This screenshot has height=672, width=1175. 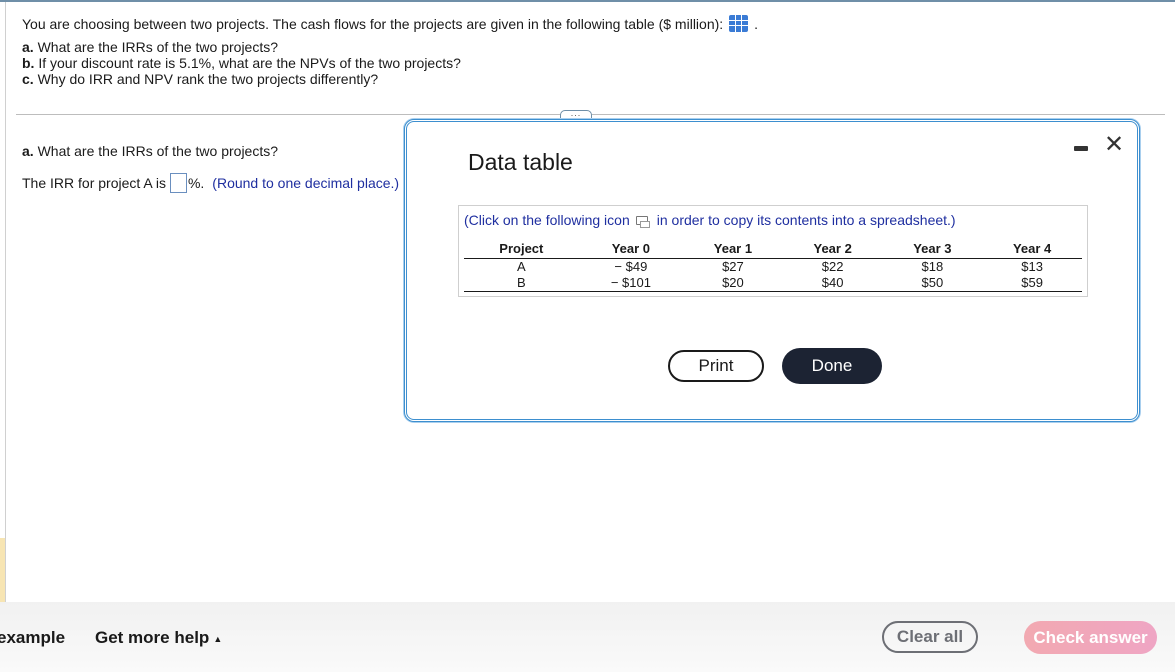 What do you see at coordinates (756, 23) in the screenshot?
I see `intro-period: .` at bounding box center [756, 23].